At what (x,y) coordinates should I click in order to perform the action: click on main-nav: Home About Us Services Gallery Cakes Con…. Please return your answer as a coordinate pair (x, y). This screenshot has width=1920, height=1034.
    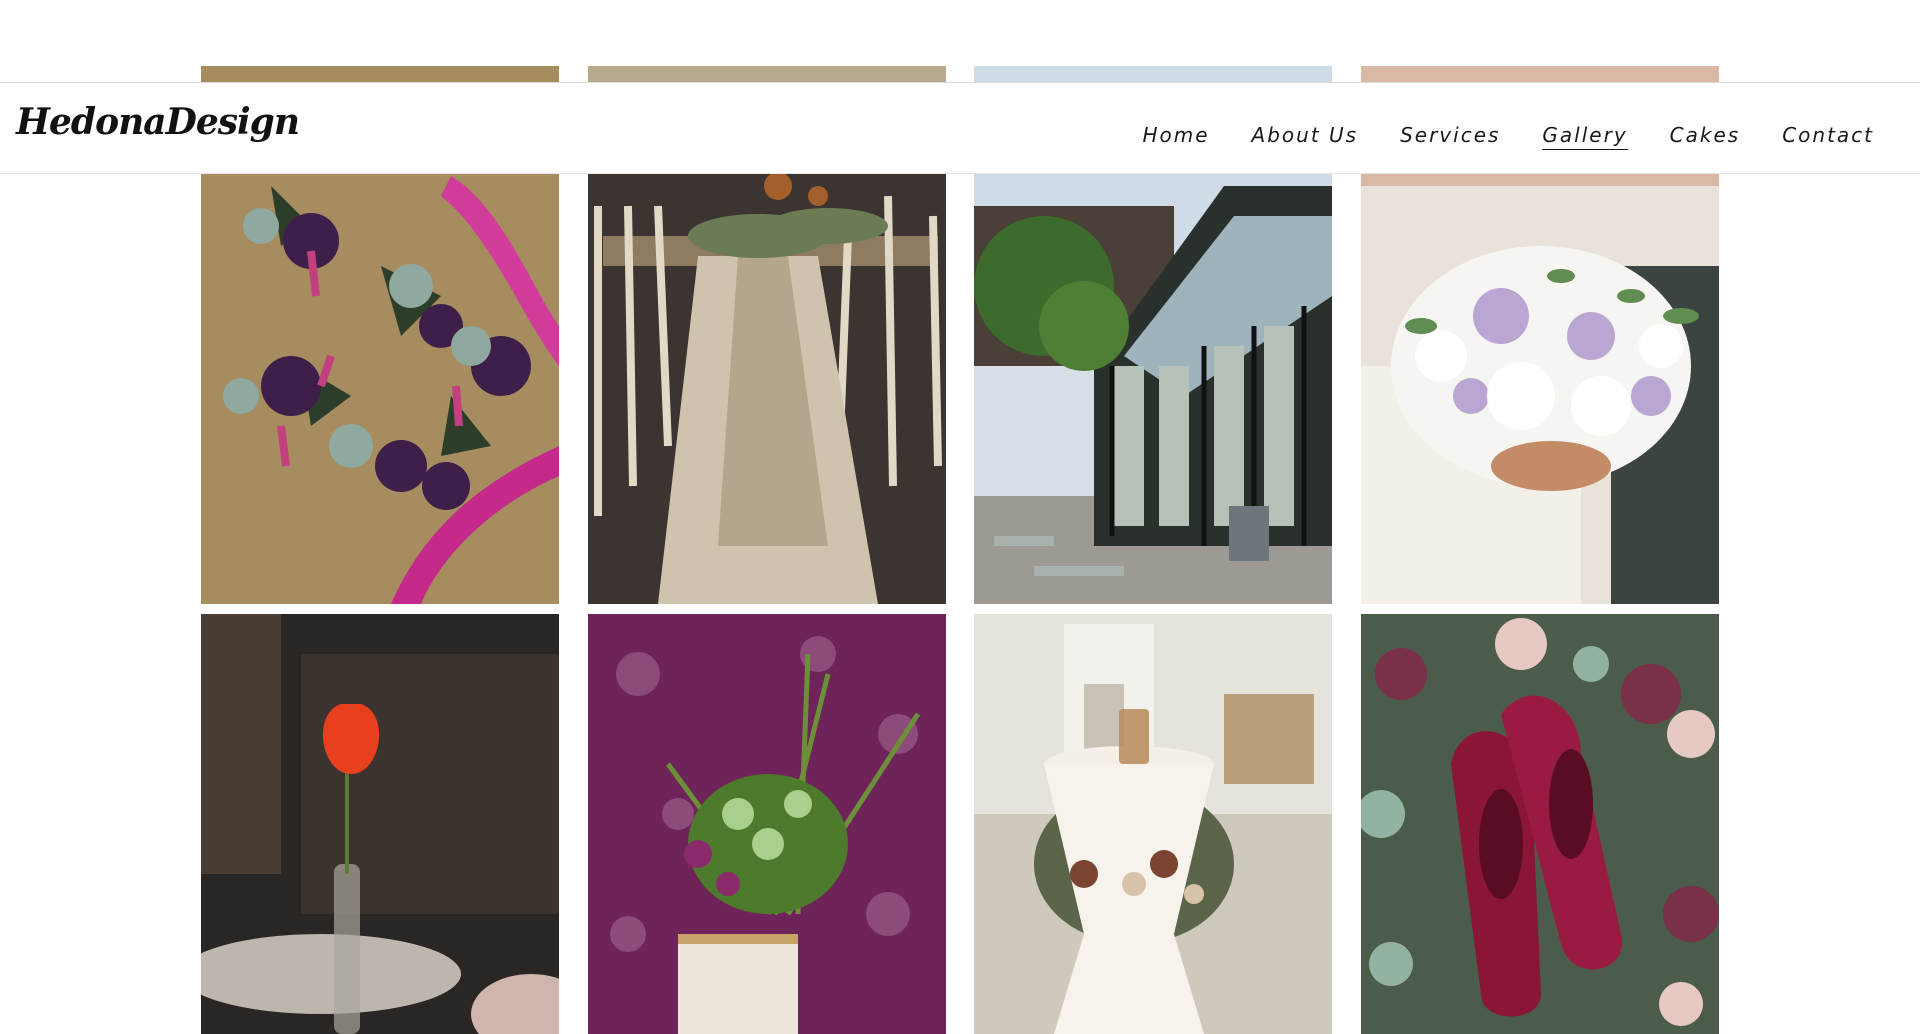
    Looking at the image, I should click on (1508, 136).